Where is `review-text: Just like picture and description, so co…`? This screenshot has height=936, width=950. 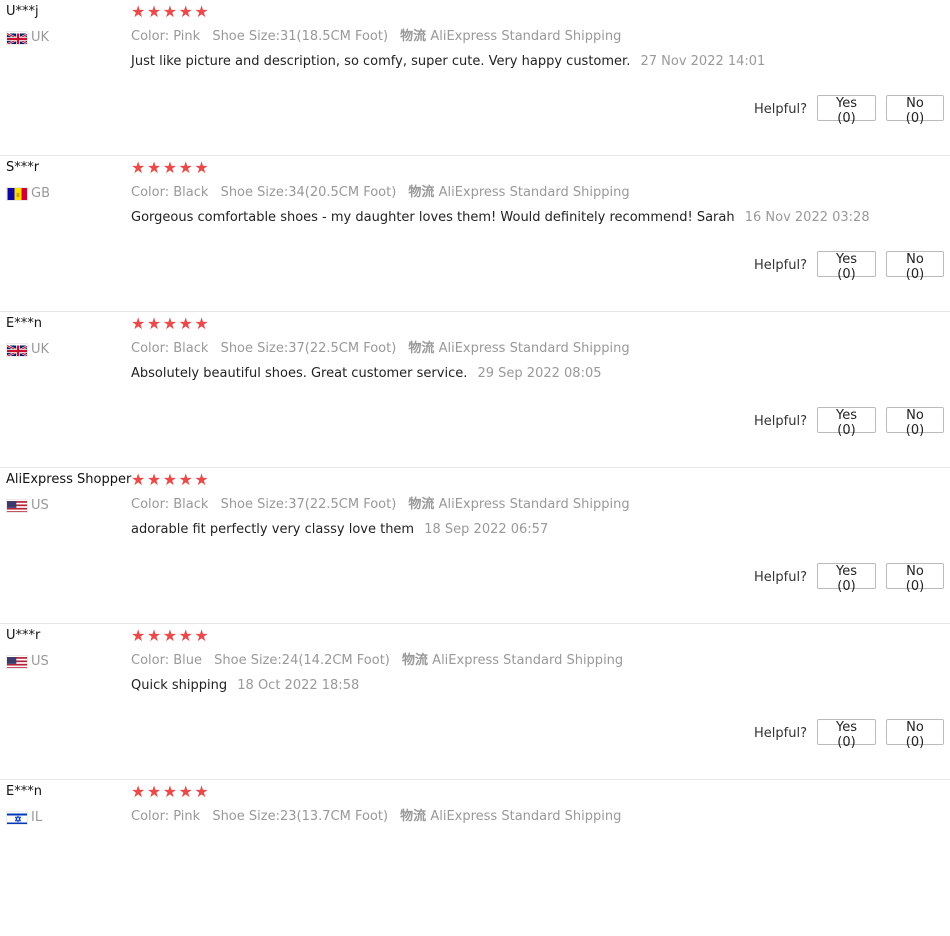
review-text: Just like picture and description, so co… is located at coordinates (381, 61).